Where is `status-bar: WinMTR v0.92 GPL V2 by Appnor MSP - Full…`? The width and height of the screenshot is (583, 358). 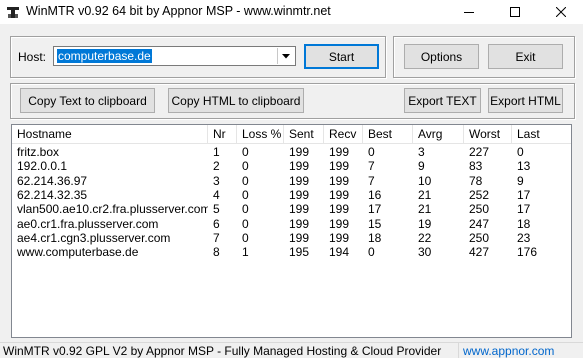
status-bar: WinMTR v0.92 GPL V2 by Appnor MSP - Full… is located at coordinates (291, 350).